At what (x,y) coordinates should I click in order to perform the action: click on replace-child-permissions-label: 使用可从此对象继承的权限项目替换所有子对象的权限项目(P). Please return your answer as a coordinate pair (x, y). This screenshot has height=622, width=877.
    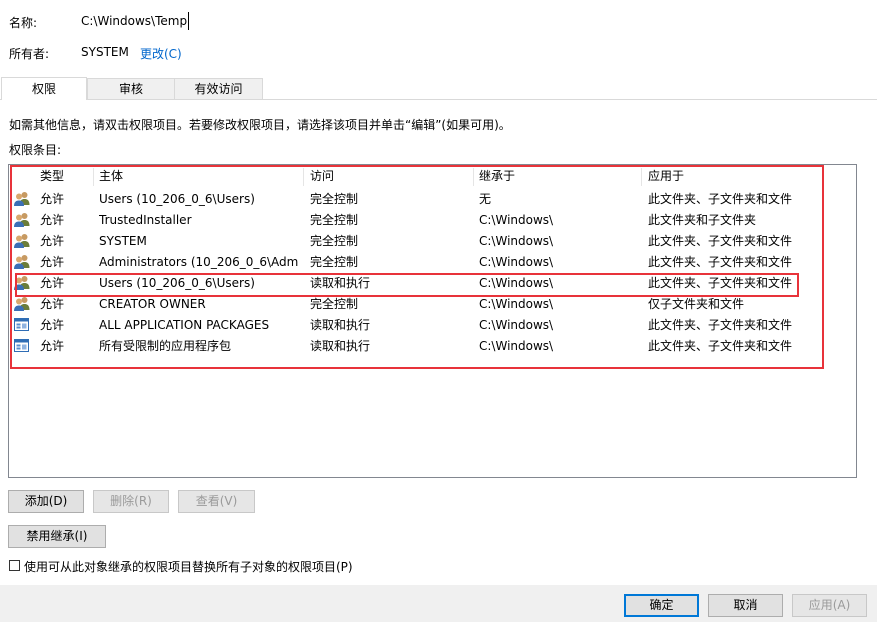
    Looking at the image, I should click on (188, 566).